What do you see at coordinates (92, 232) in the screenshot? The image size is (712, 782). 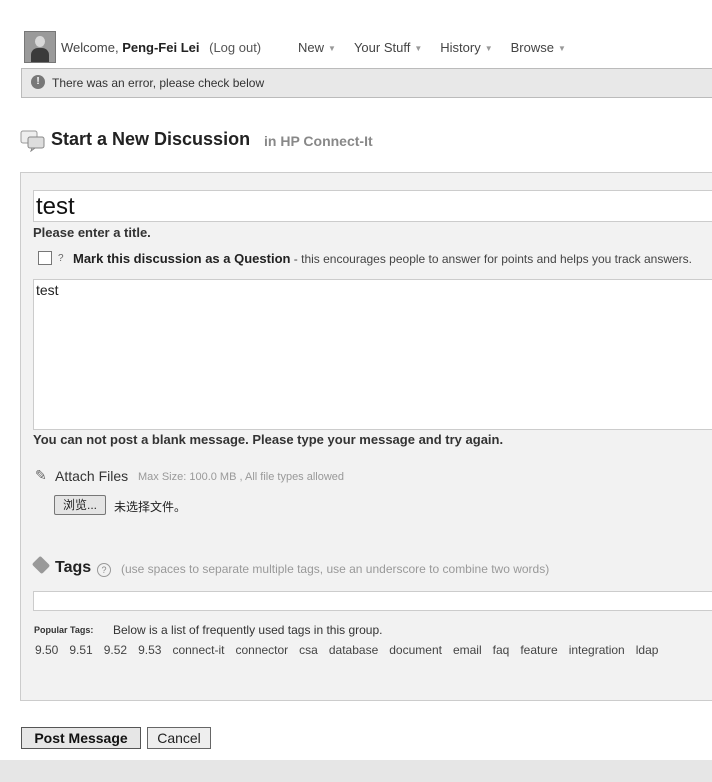 I see `title-error: Please enter a title.` at bounding box center [92, 232].